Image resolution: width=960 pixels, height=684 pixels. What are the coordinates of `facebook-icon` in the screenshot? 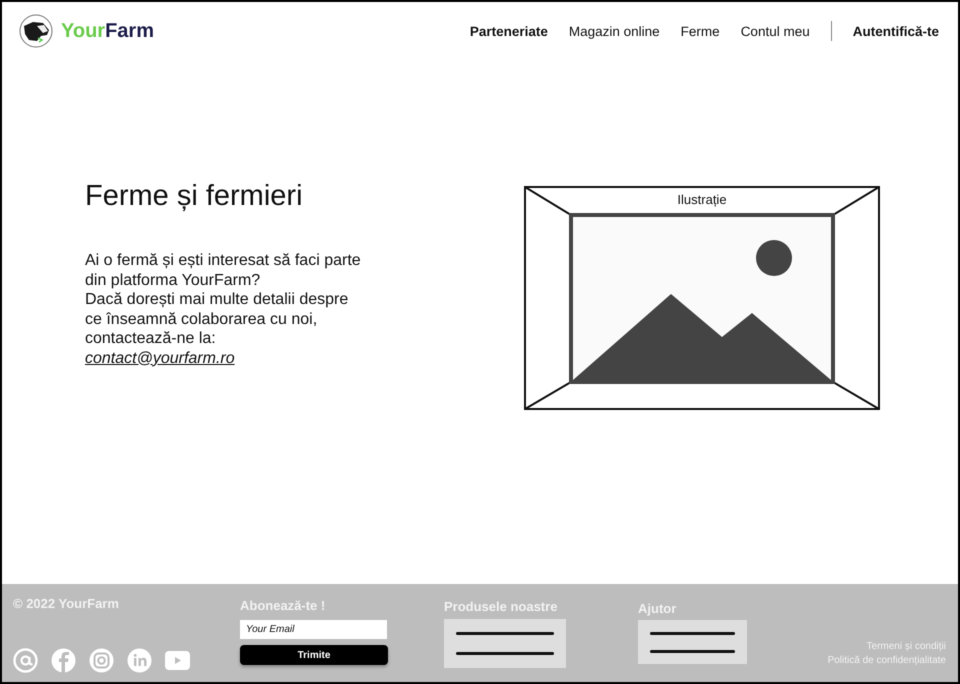 It's located at (63, 660).